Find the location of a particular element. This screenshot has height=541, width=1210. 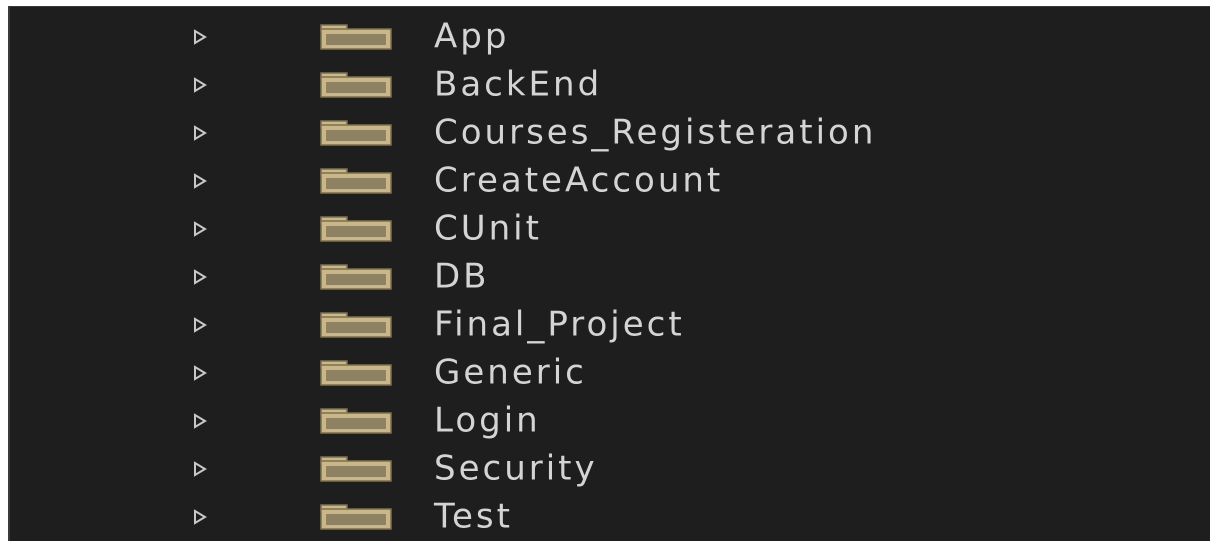

tree-item-label: Login is located at coordinates (487, 420).